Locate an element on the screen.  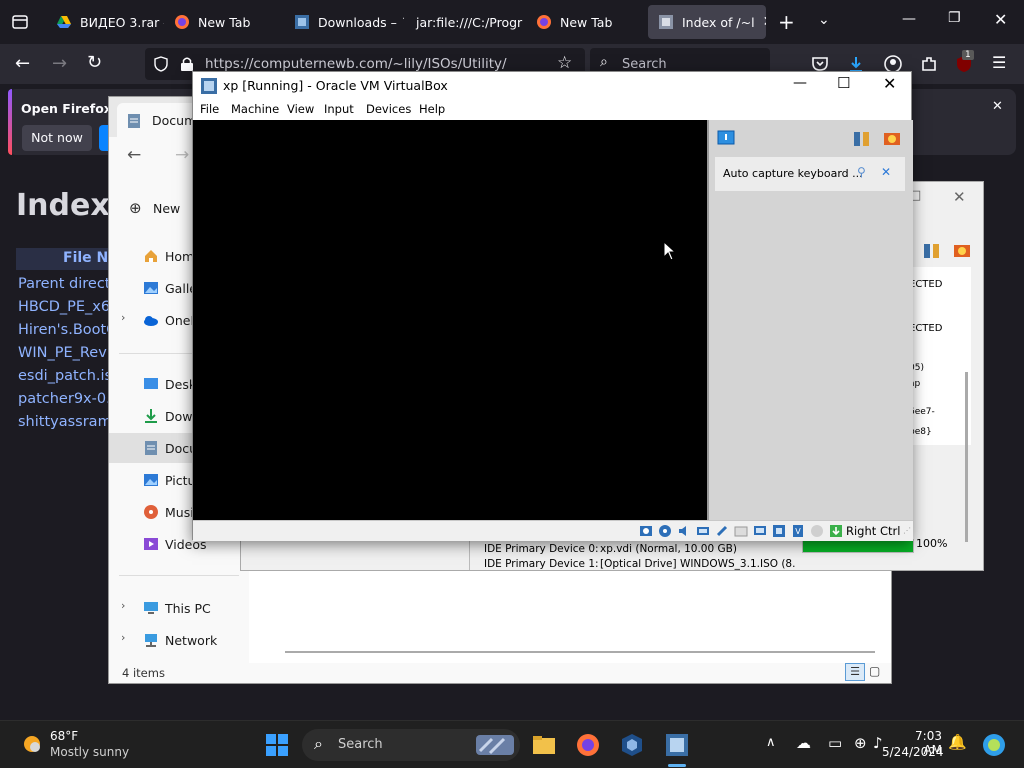
not-now-button: Not now is located at coordinates (57, 138).